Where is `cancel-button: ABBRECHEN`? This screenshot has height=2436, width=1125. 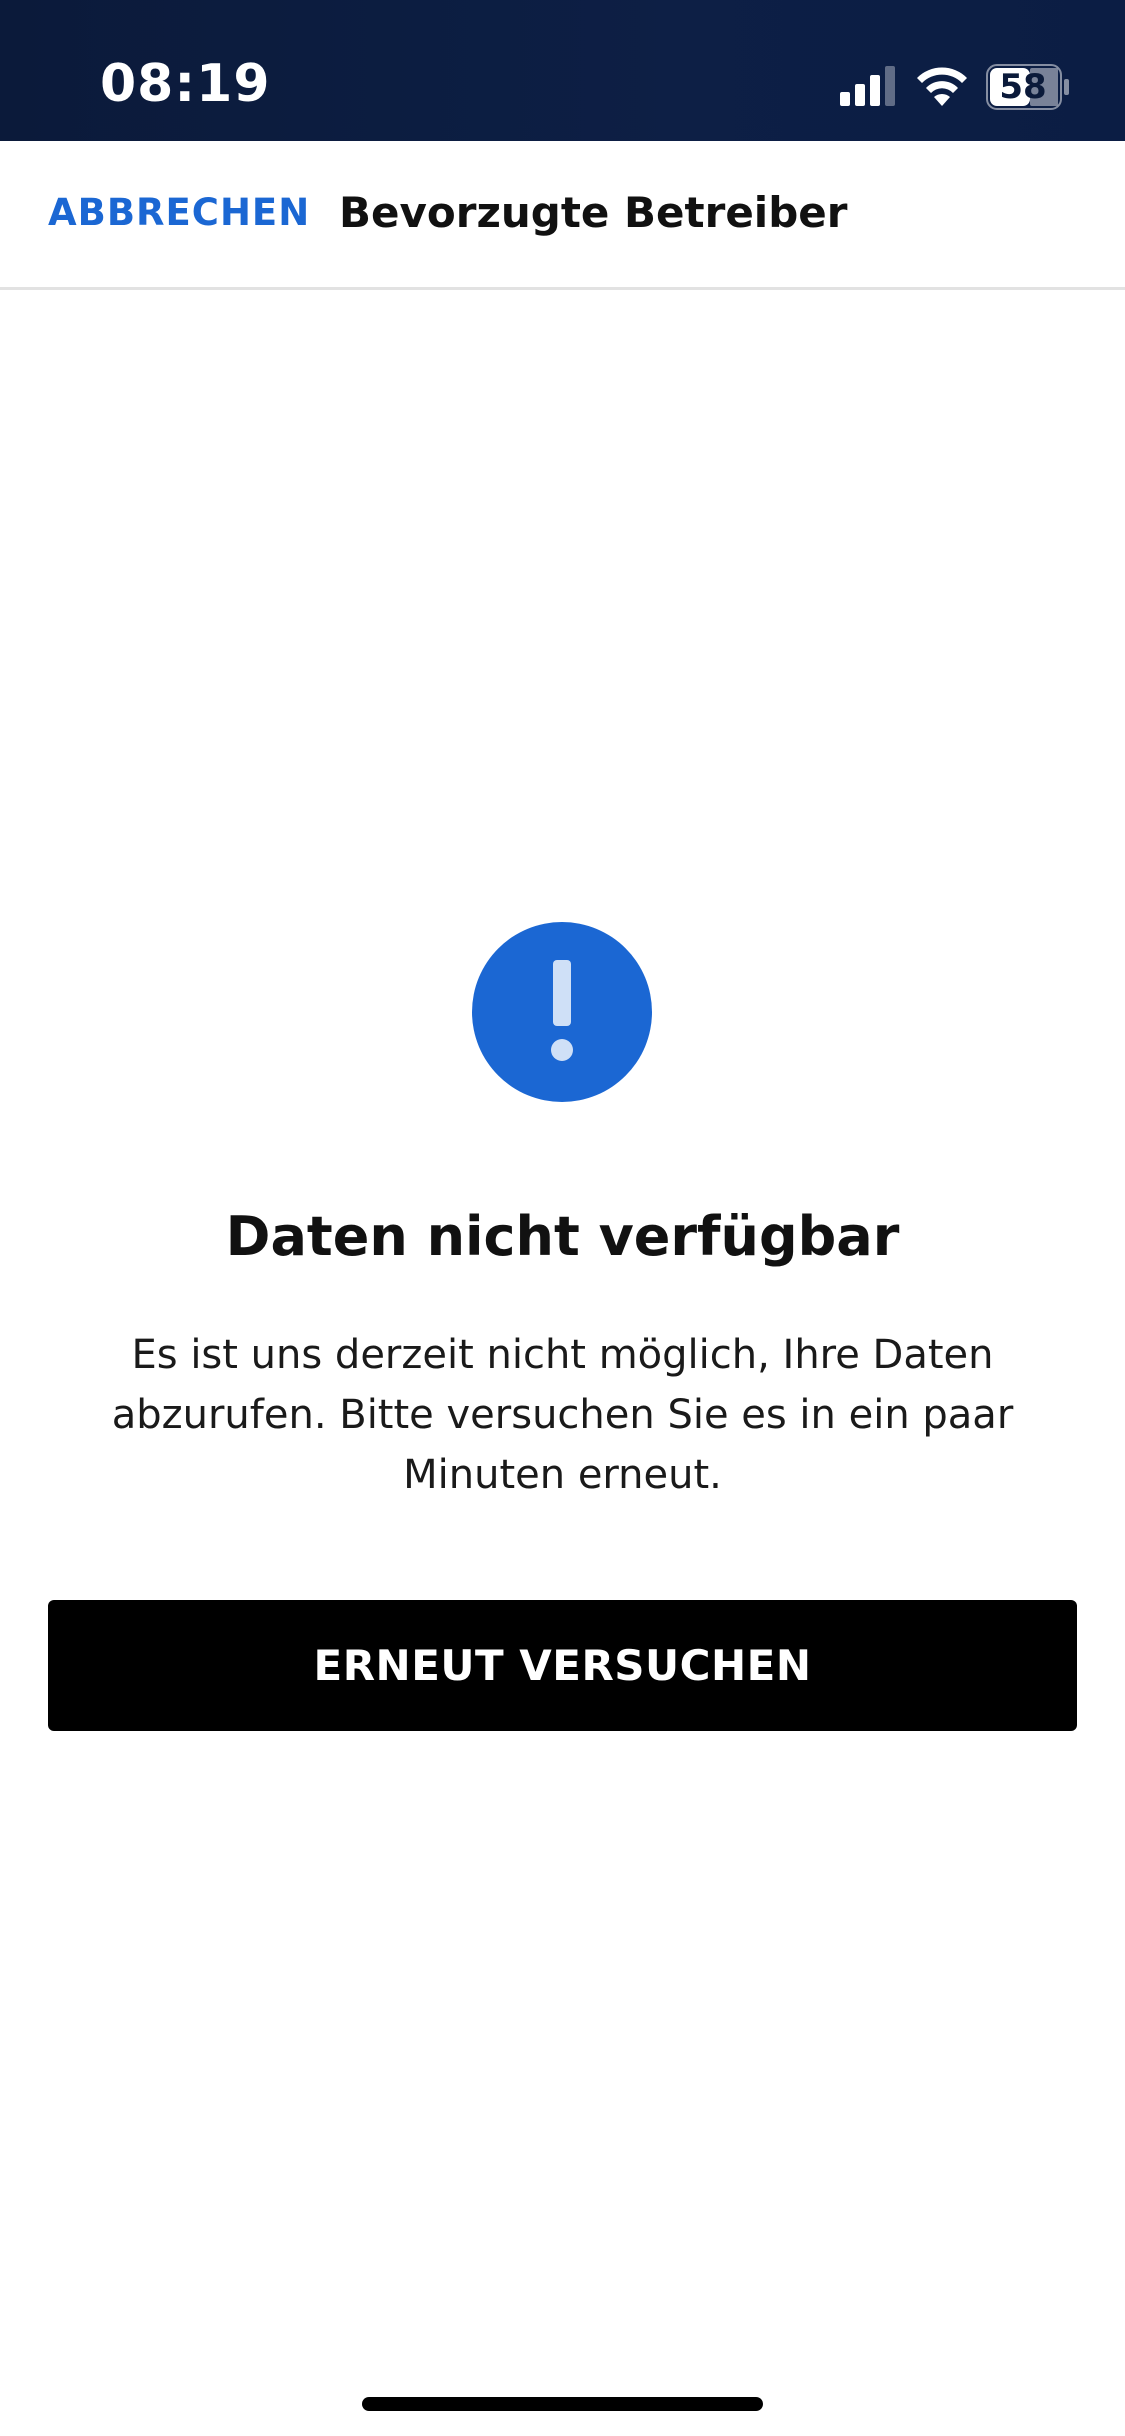 cancel-button: ABBRECHEN is located at coordinates (179, 212).